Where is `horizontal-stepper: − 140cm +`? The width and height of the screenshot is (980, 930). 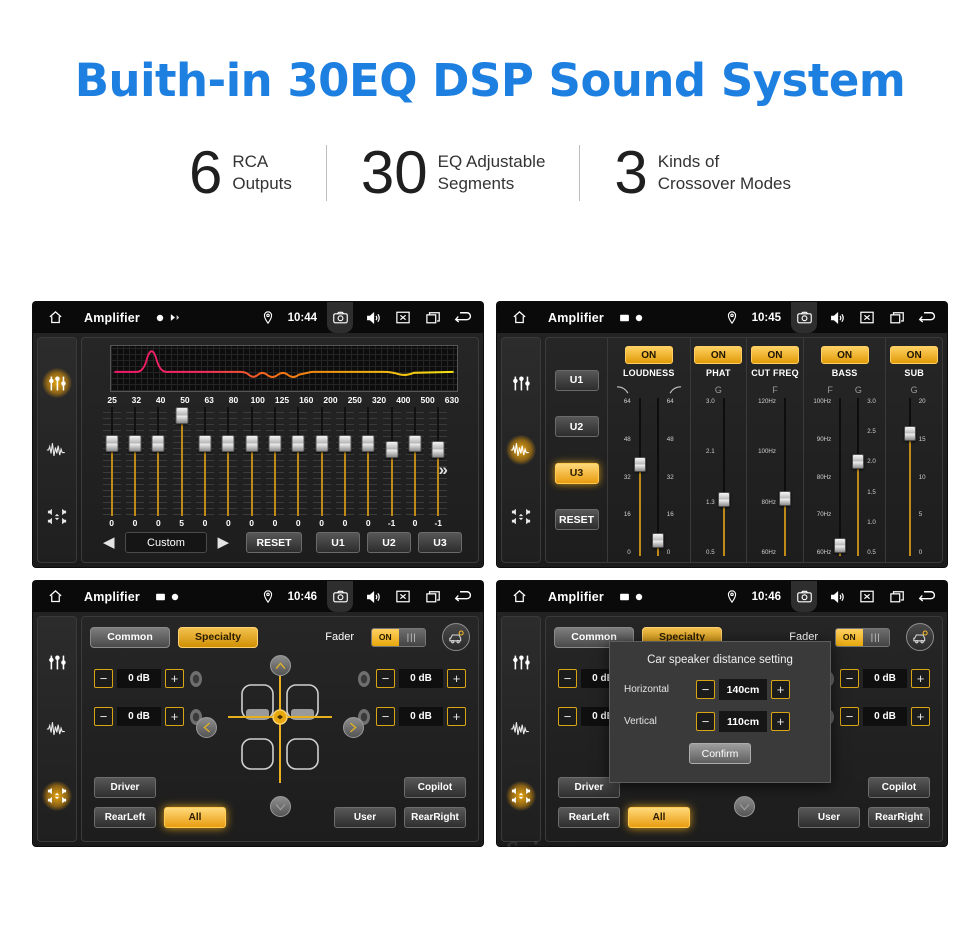
horizontal-stepper: − 140cm + is located at coordinates (743, 689).